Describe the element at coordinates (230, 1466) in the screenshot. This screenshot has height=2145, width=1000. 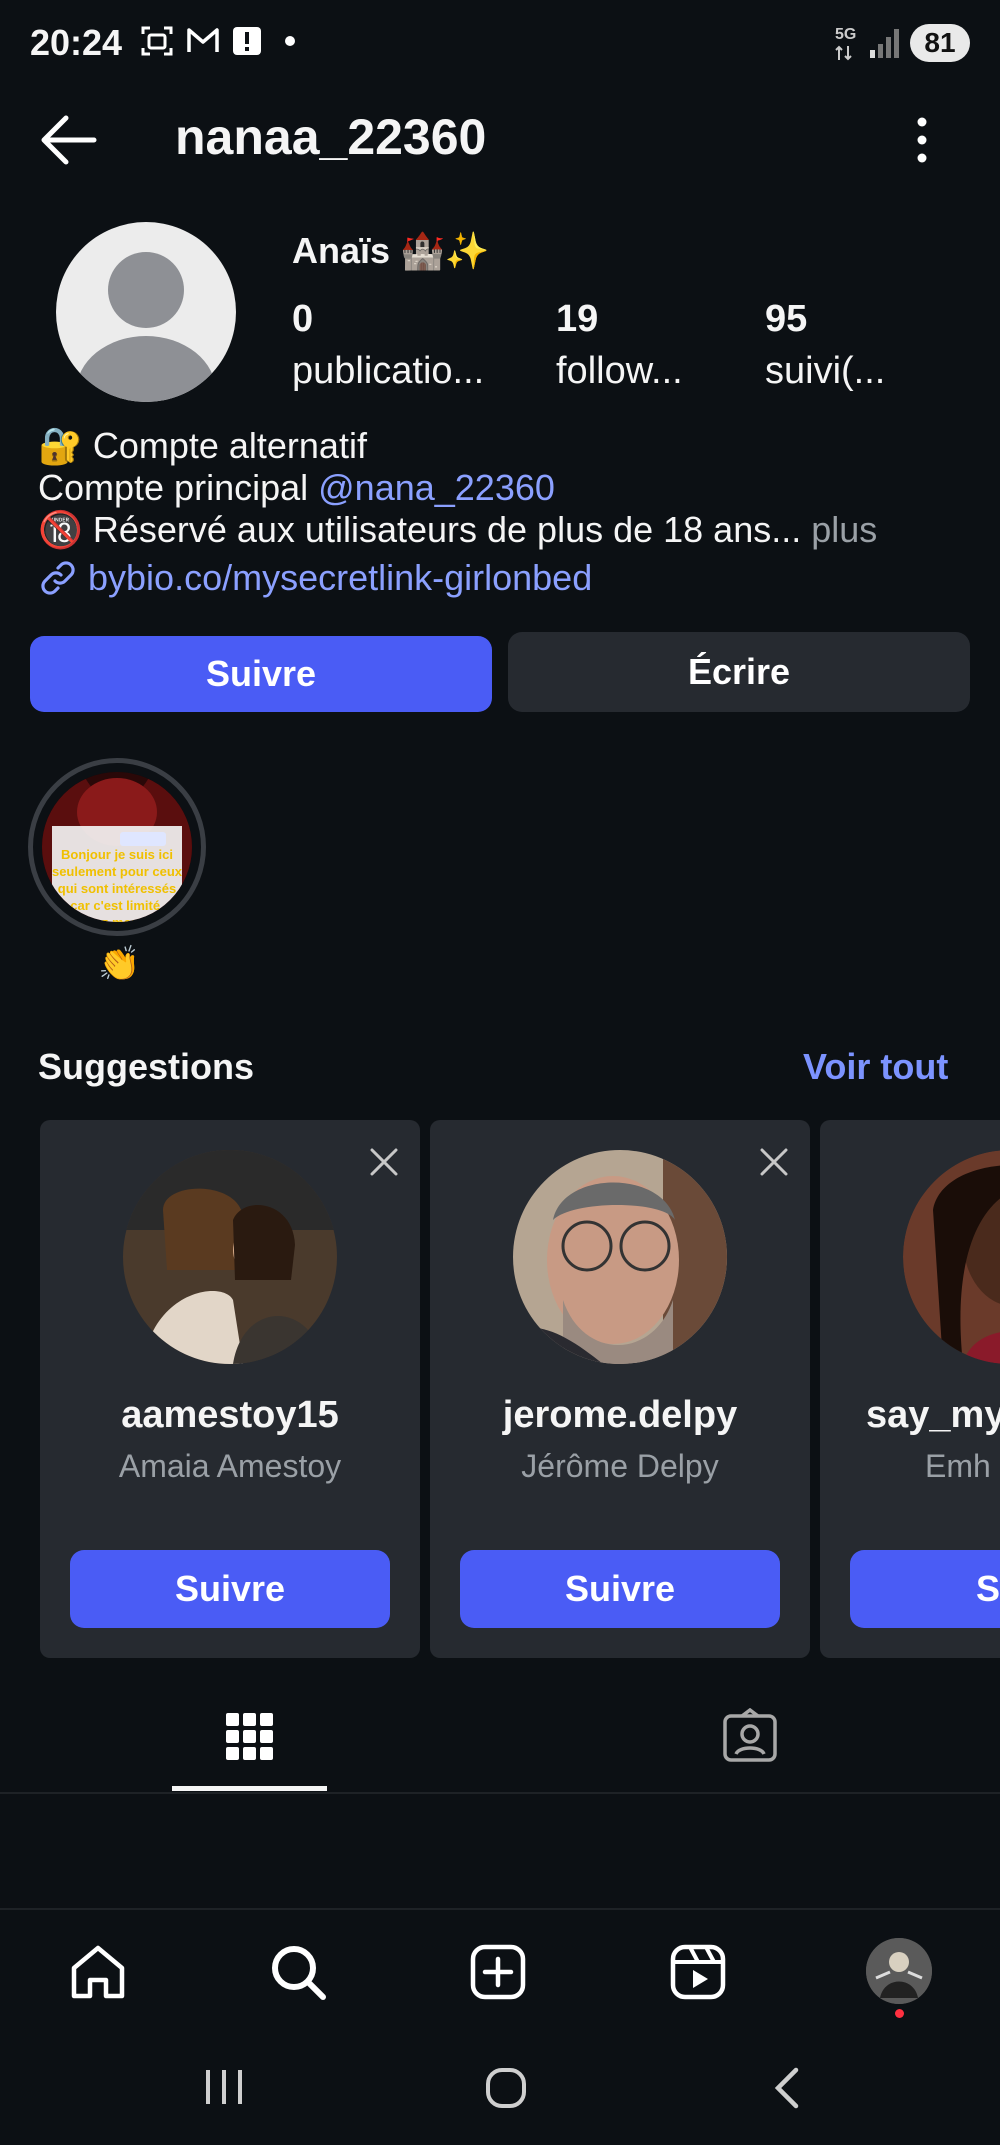
I see `suggestion-fullname: Amaia Amestoy` at that location.